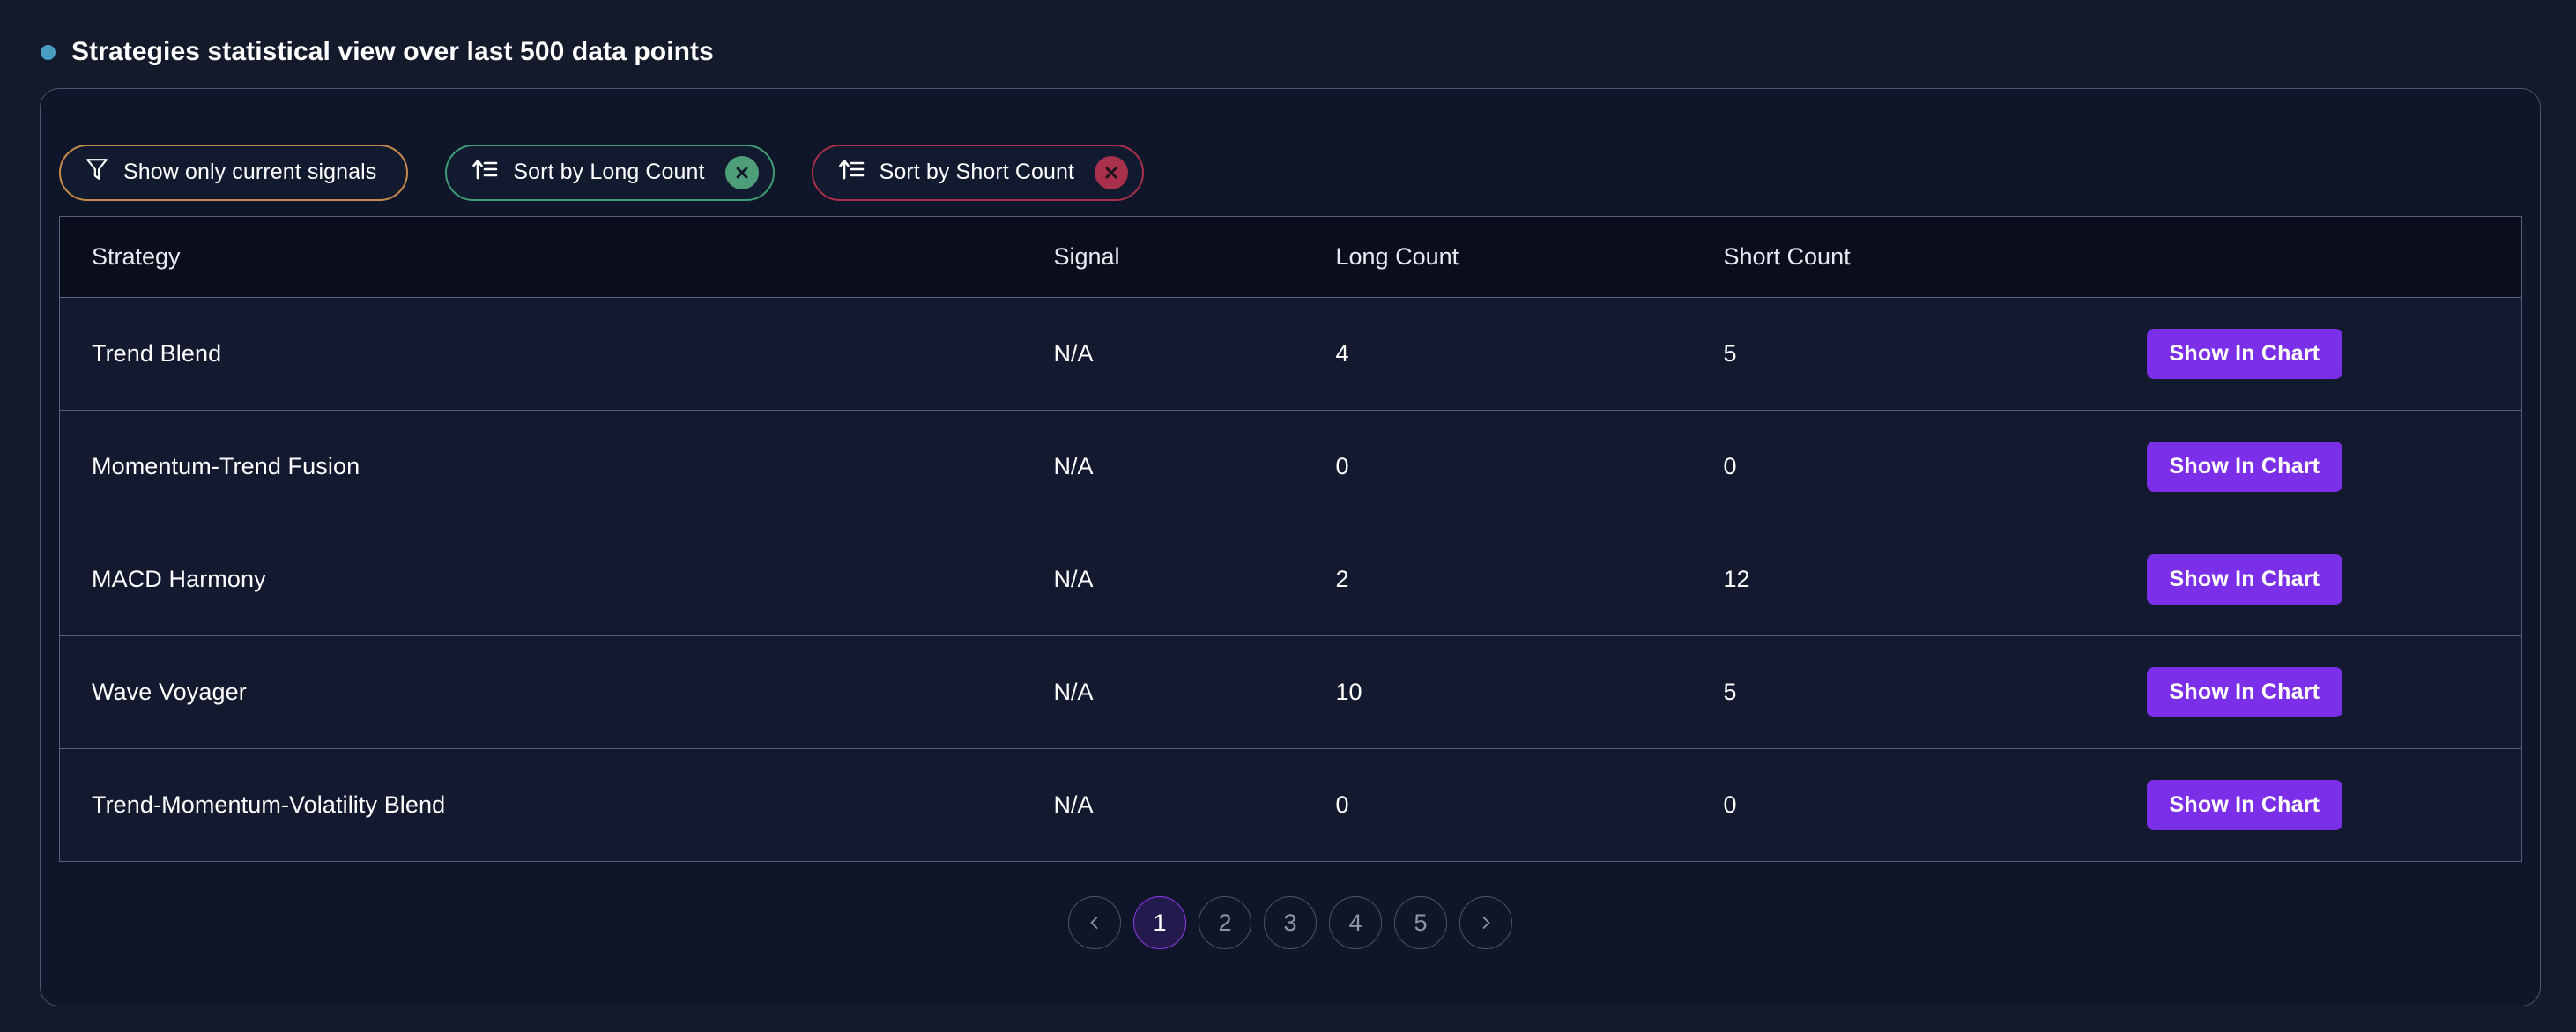 The width and height of the screenshot is (2576, 1032). I want to click on cell-long-count: 2, so click(1529, 580).